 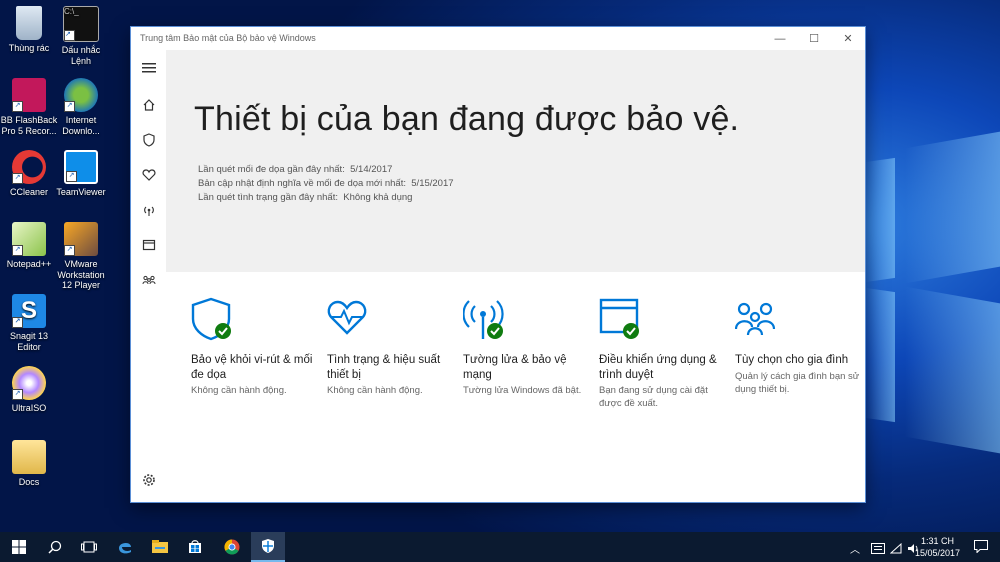 What do you see at coordinates (228, 38) in the screenshot?
I see `window-title: Trung tâm Bảo mật của Bộ bảo vệ Windows` at bounding box center [228, 38].